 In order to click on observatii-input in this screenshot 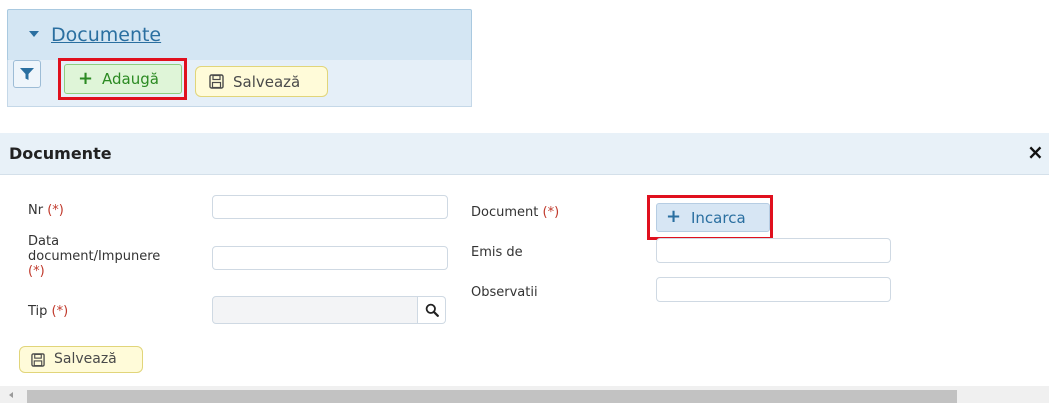, I will do `click(773, 289)`.